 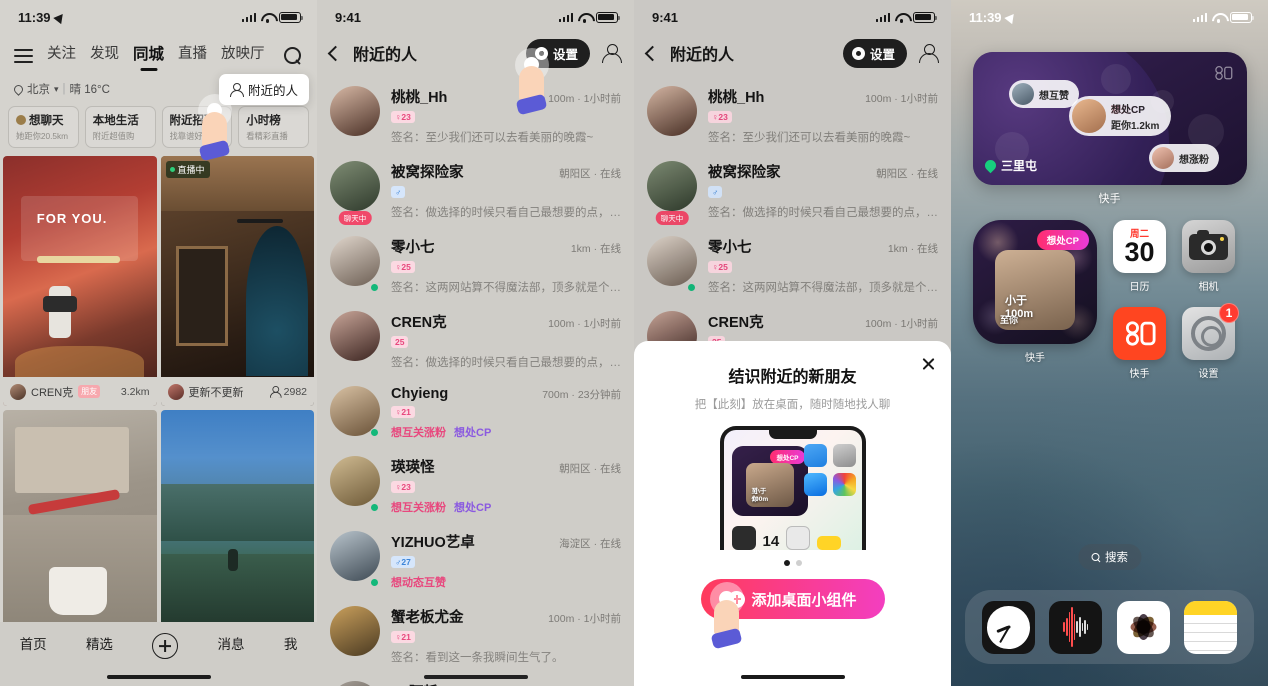 I want to click on chip-label: 本地生活, so click(x=115, y=121).